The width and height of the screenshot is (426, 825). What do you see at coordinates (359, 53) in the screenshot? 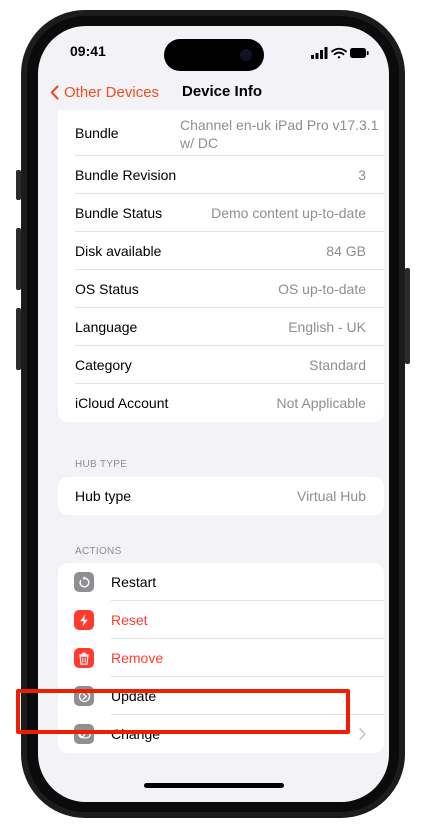
I see `battery-icon` at bounding box center [359, 53].